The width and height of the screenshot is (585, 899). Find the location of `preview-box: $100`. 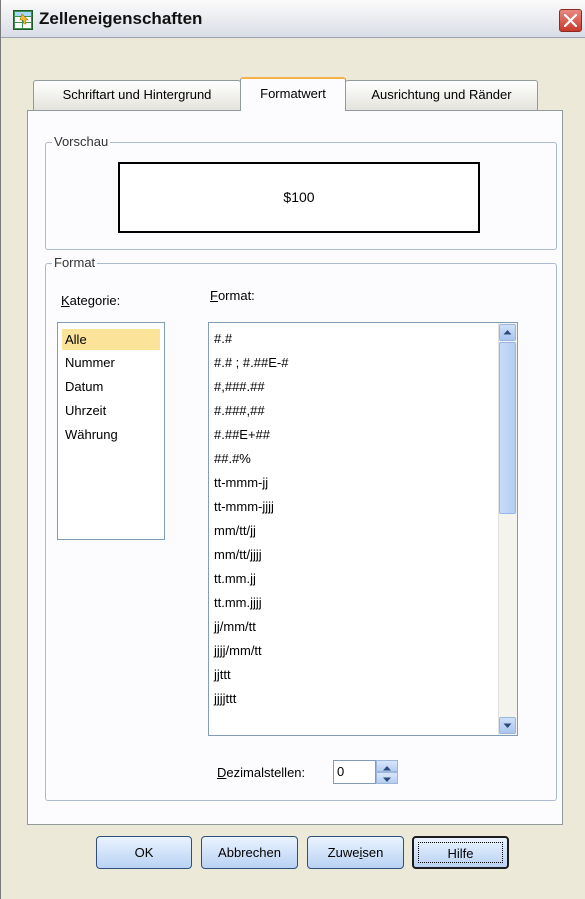

preview-box: $100 is located at coordinates (299, 197).